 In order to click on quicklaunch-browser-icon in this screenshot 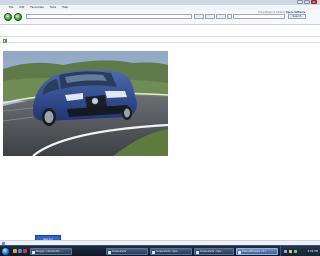, I will do `click(20, 251)`.